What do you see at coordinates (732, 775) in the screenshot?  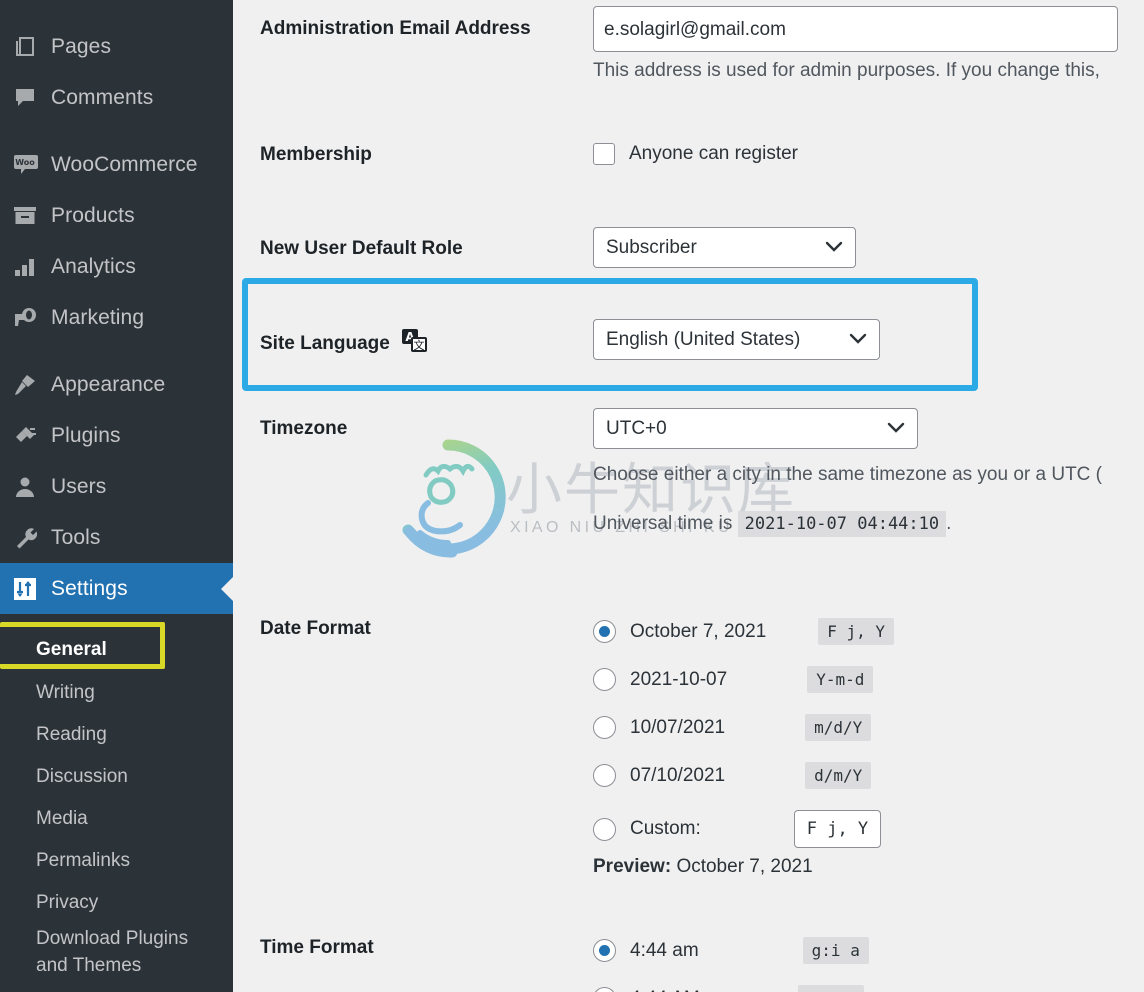 I see `date-format-option-row: 07/10/2021 d/m/Y` at bounding box center [732, 775].